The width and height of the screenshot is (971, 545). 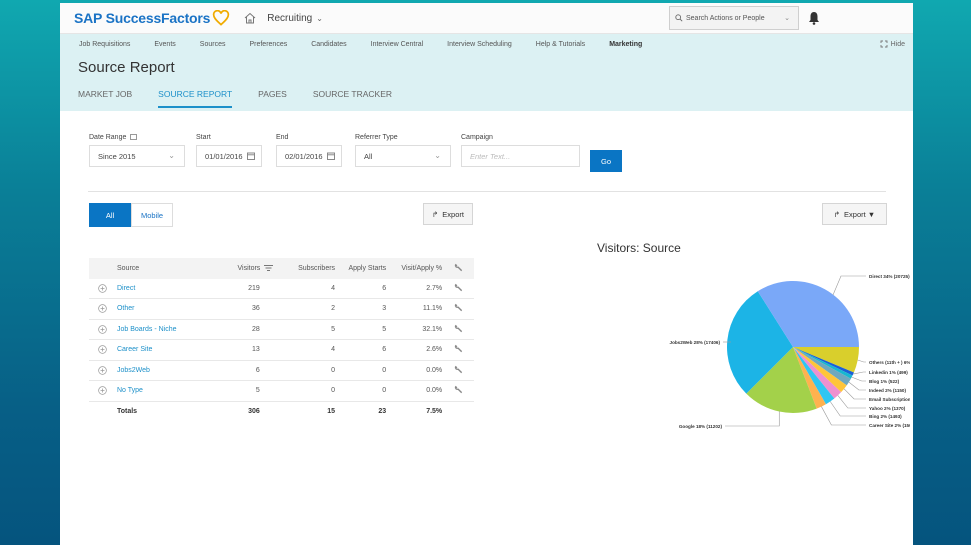 I want to click on nav-item-marketing: Marketing, so click(x=625, y=44).